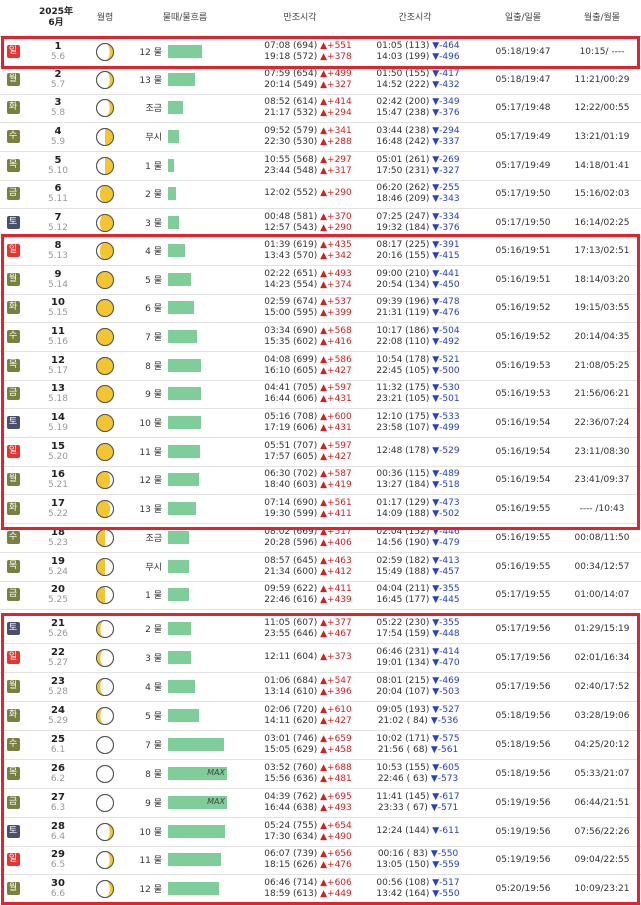 This screenshot has height=905, width=641. I want to click on lunar-date: 5.19, so click(58, 427).